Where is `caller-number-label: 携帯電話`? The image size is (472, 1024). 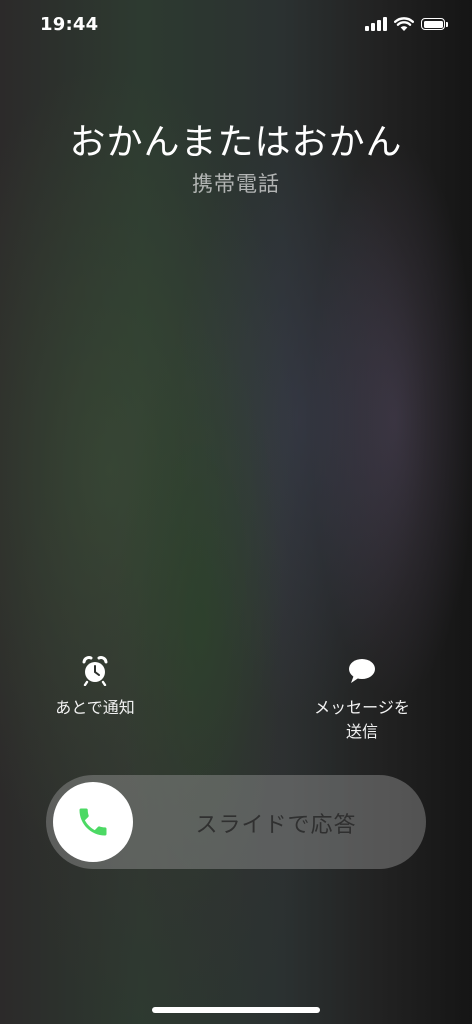 caller-number-label: 携帯電話 is located at coordinates (236, 184).